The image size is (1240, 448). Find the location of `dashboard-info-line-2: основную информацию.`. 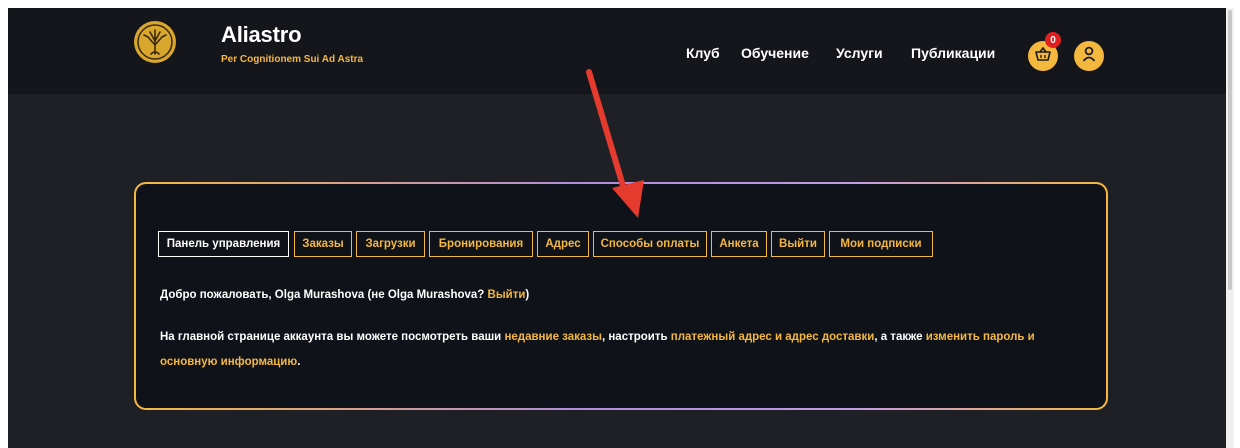

dashboard-info-line-2: основную информацию. is located at coordinates (230, 362).